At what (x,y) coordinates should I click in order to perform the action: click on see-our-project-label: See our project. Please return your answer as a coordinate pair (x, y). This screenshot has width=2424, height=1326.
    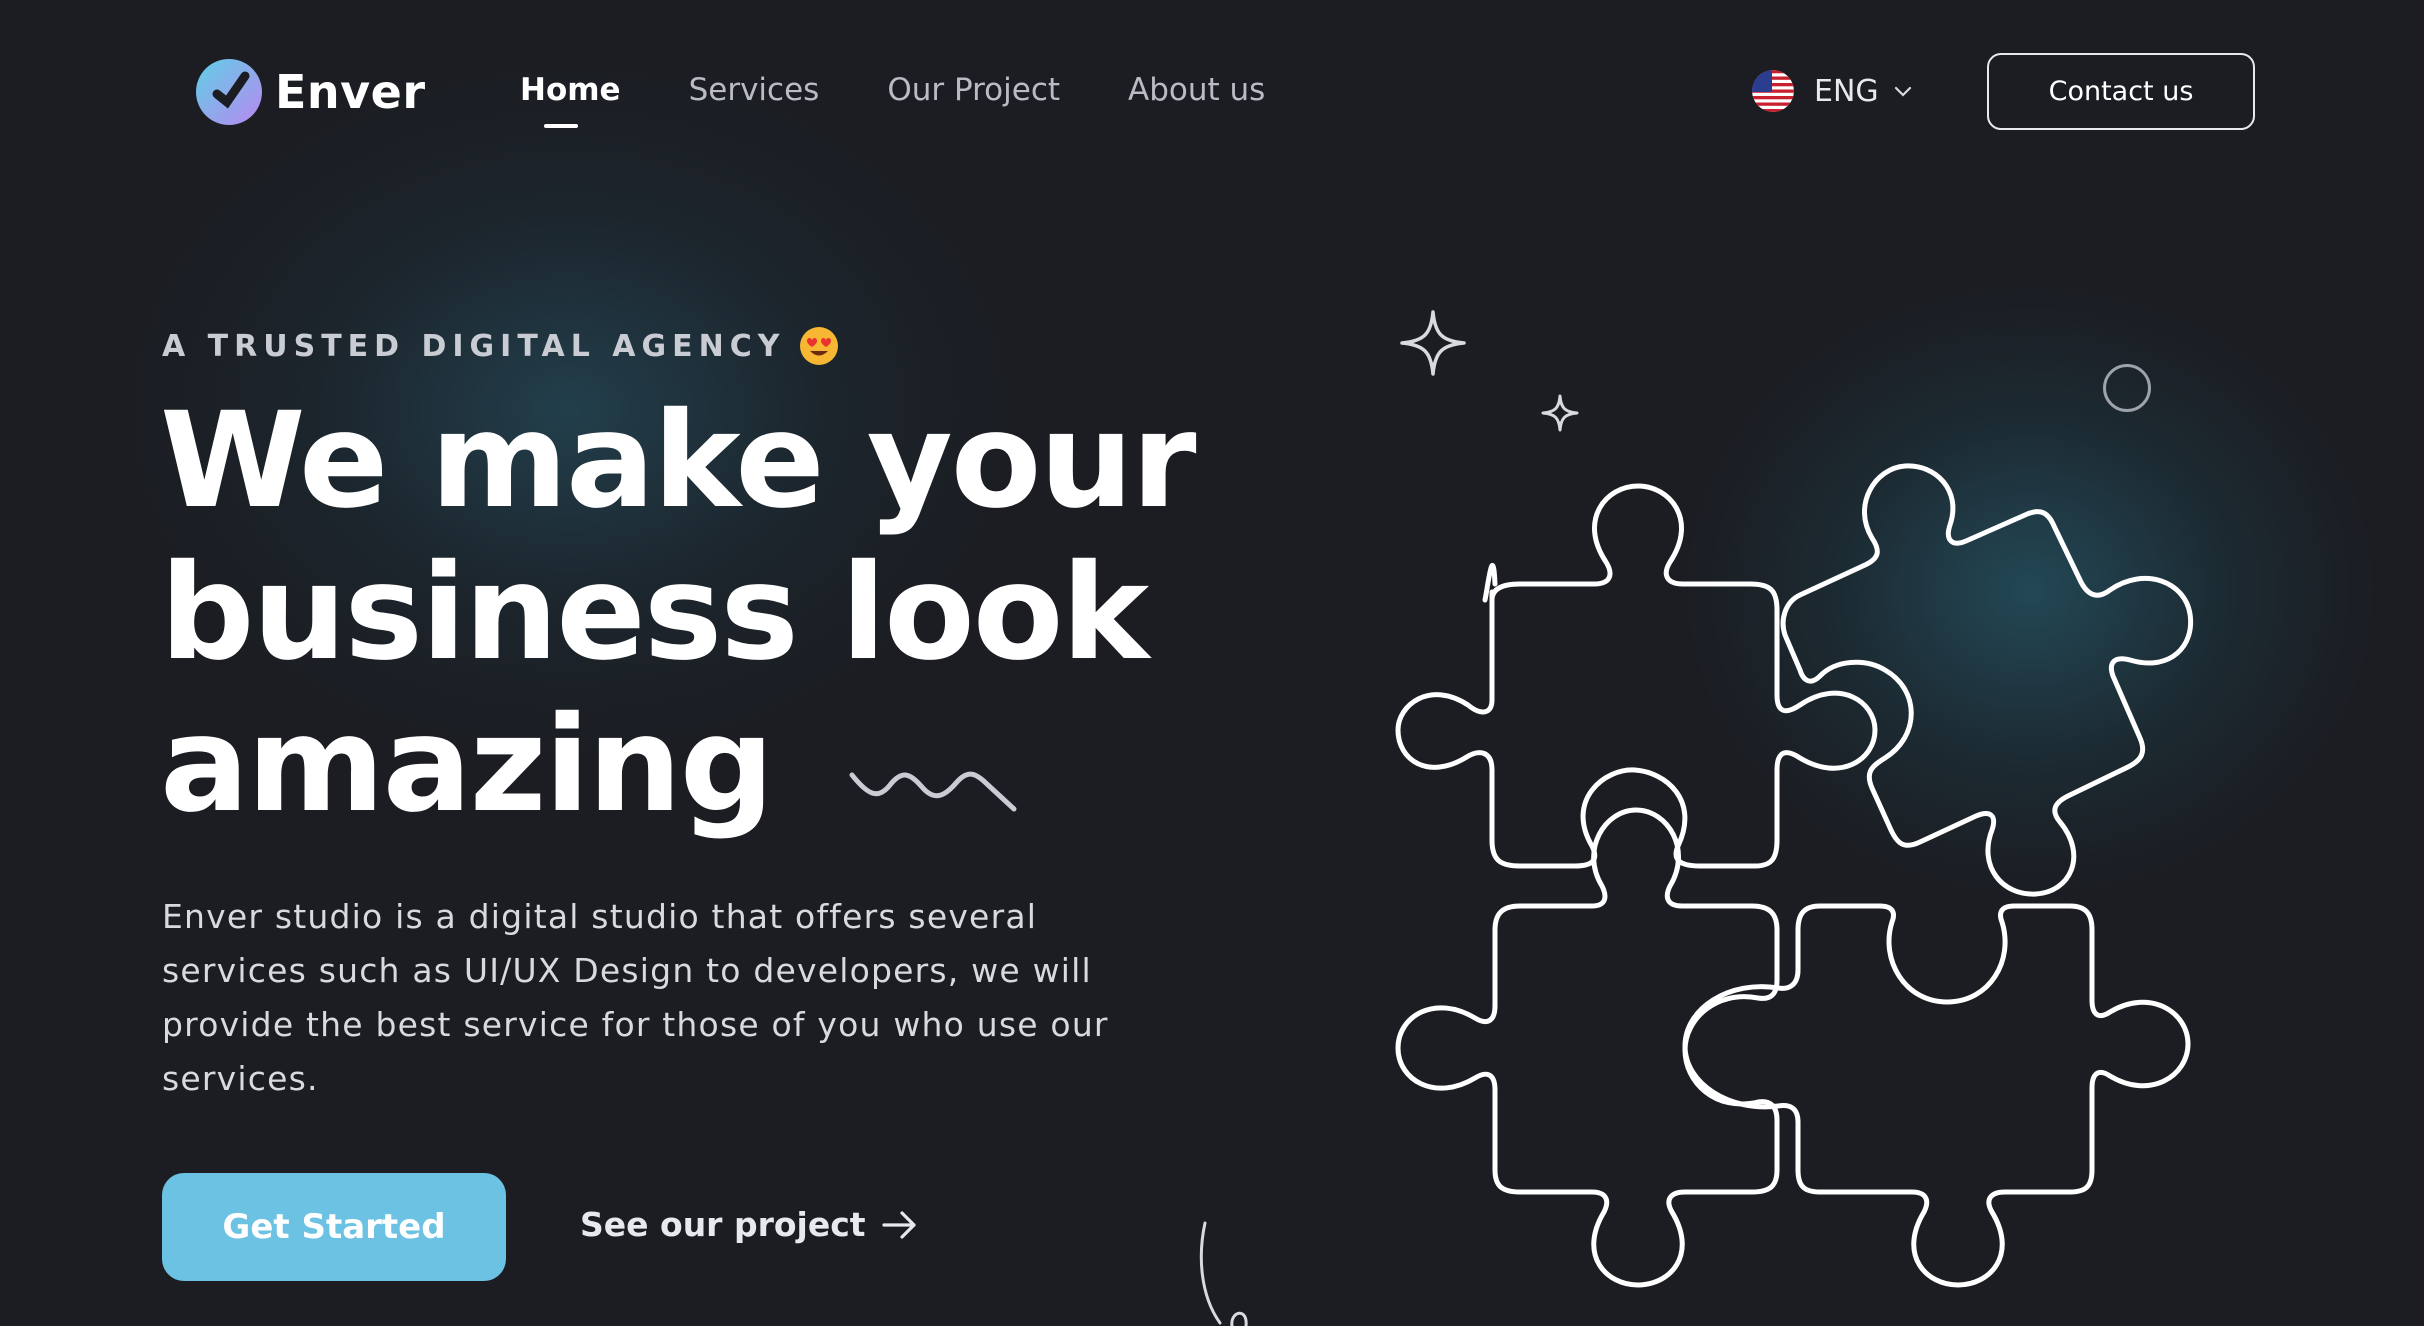
    Looking at the image, I should click on (723, 1224).